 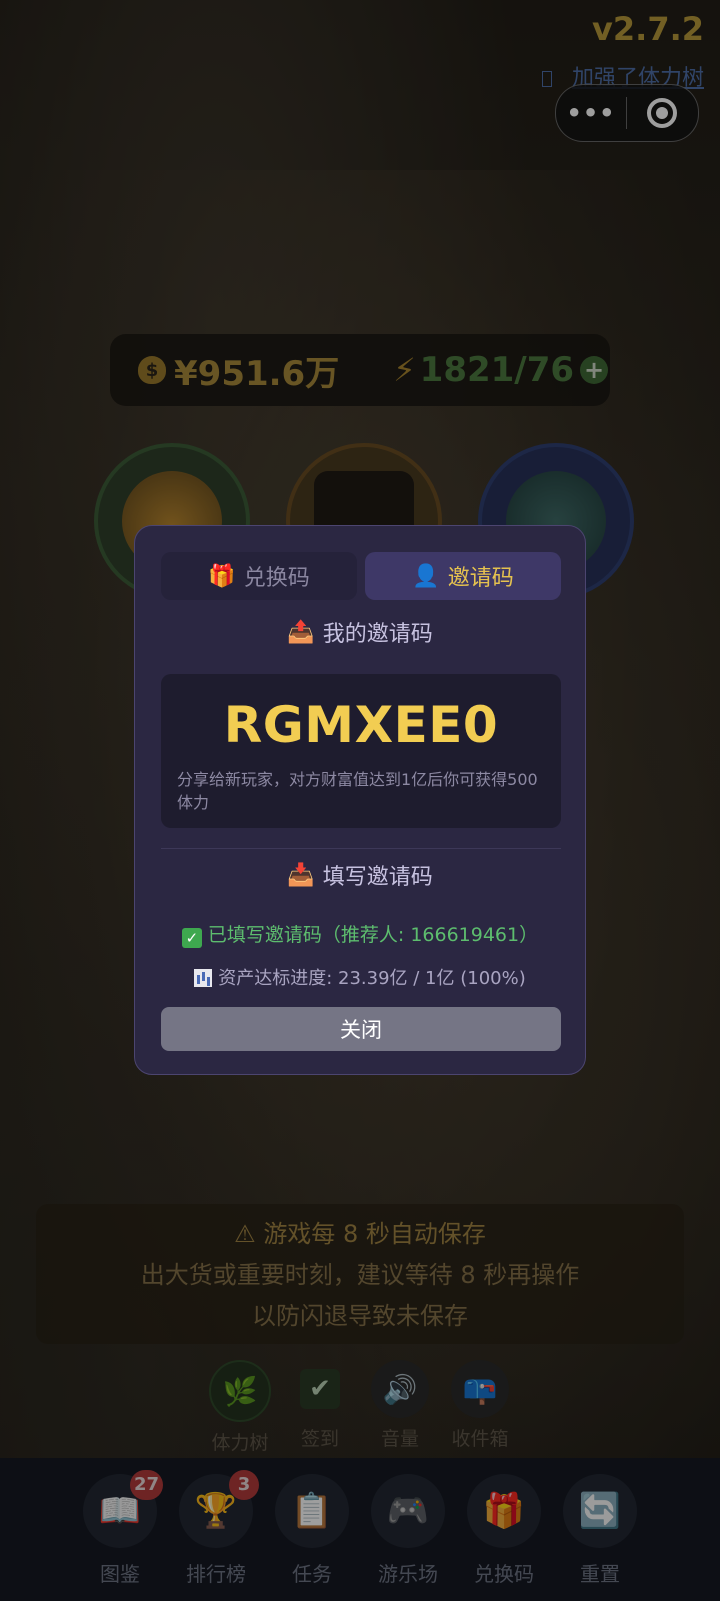 What do you see at coordinates (191, 938) in the screenshot?
I see `check-icon: ✓` at bounding box center [191, 938].